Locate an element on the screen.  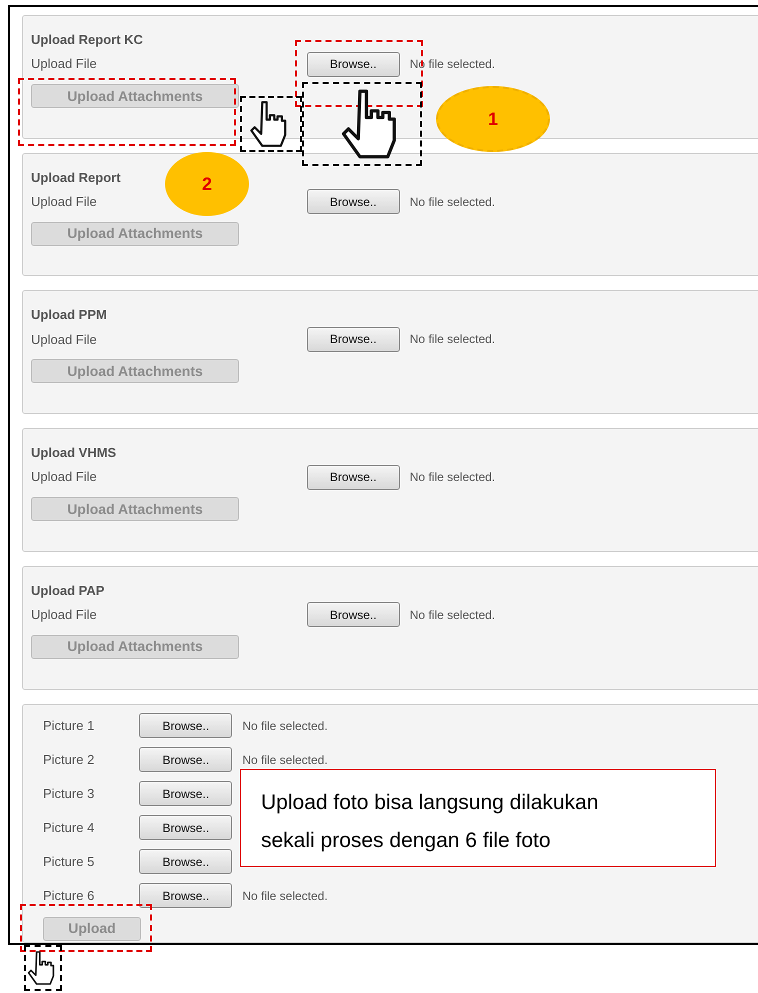
field-label: Picture 4 is located at coordinates (68, 827).